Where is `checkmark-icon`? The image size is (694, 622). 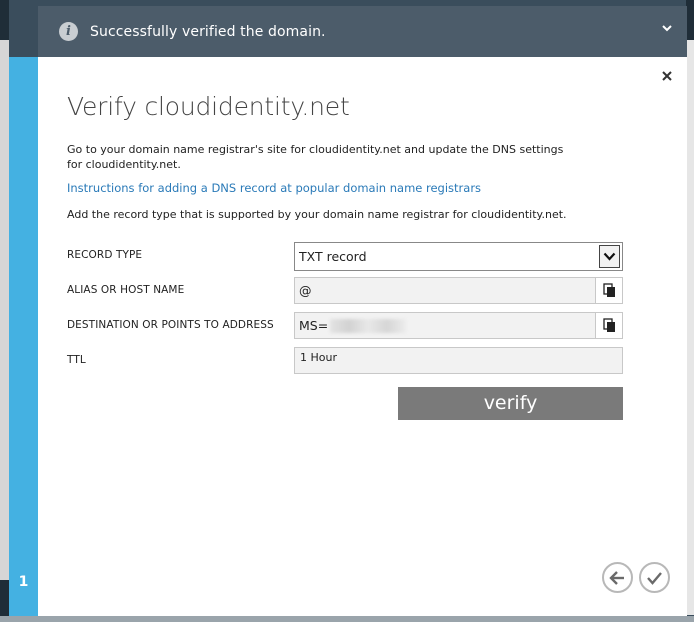 checkmark-icon is located at coordinates (654, 578).